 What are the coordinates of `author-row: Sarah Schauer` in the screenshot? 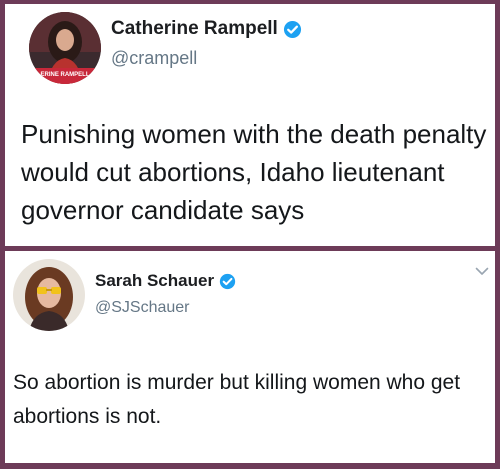 It's located at (165, 281).